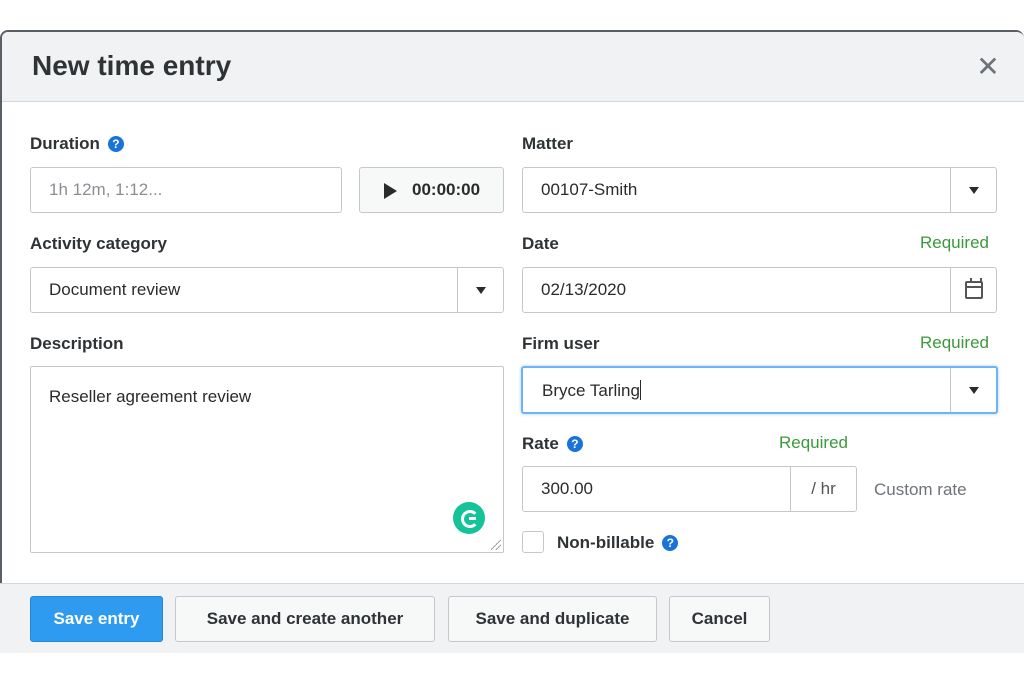 This screenshot has width=1024, height=683. What do you see at coordinates (96, 619) in the screenshot?
I see `save-entry-button: Save entry` at bounding box center [96, 619].